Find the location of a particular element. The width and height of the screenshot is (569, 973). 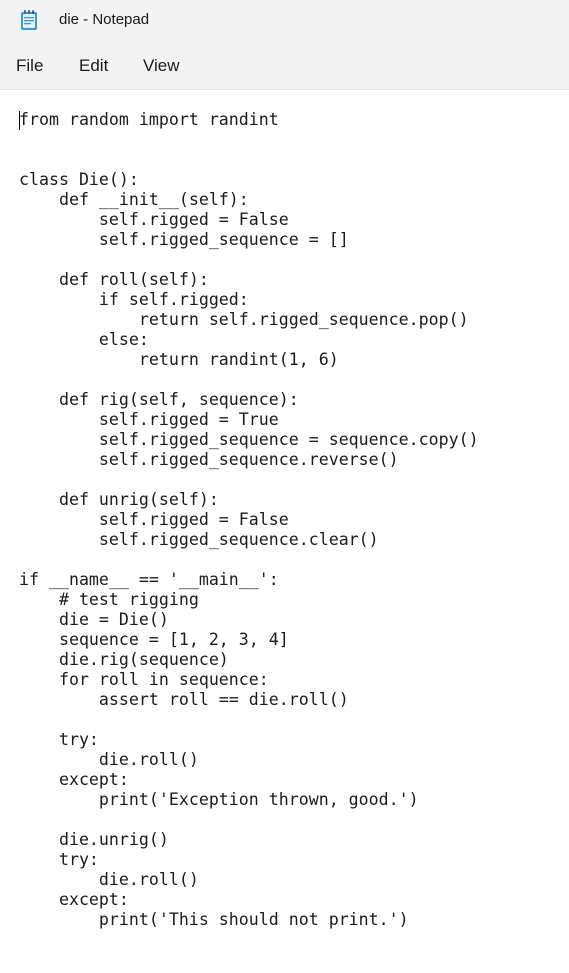

menu-file: File is located at coordinates (29, 66).